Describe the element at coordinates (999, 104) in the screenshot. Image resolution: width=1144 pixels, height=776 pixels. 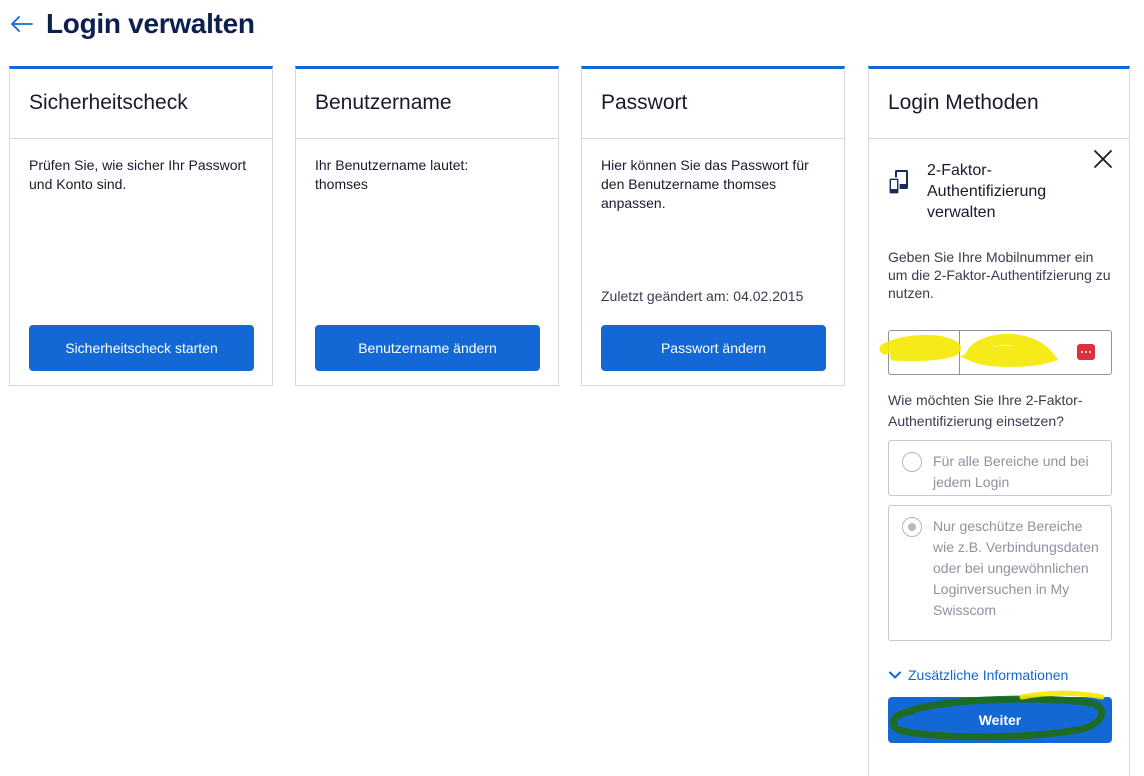
I see `card-title: Login Methoden` at that location.